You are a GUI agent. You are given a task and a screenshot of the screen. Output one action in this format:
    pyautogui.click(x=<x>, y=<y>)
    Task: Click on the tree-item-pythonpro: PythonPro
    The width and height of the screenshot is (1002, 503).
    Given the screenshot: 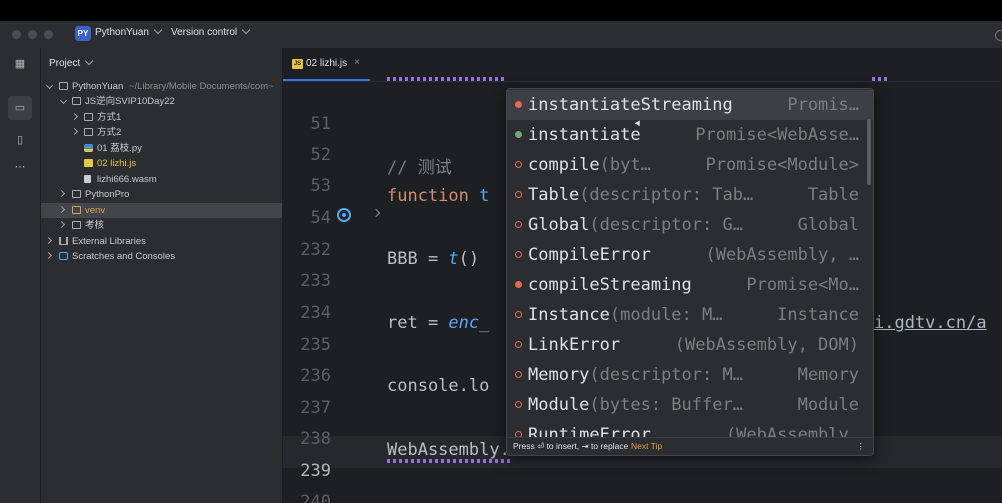 What is the action you would take?
    pyautogui.click(x=161, y=194)
    